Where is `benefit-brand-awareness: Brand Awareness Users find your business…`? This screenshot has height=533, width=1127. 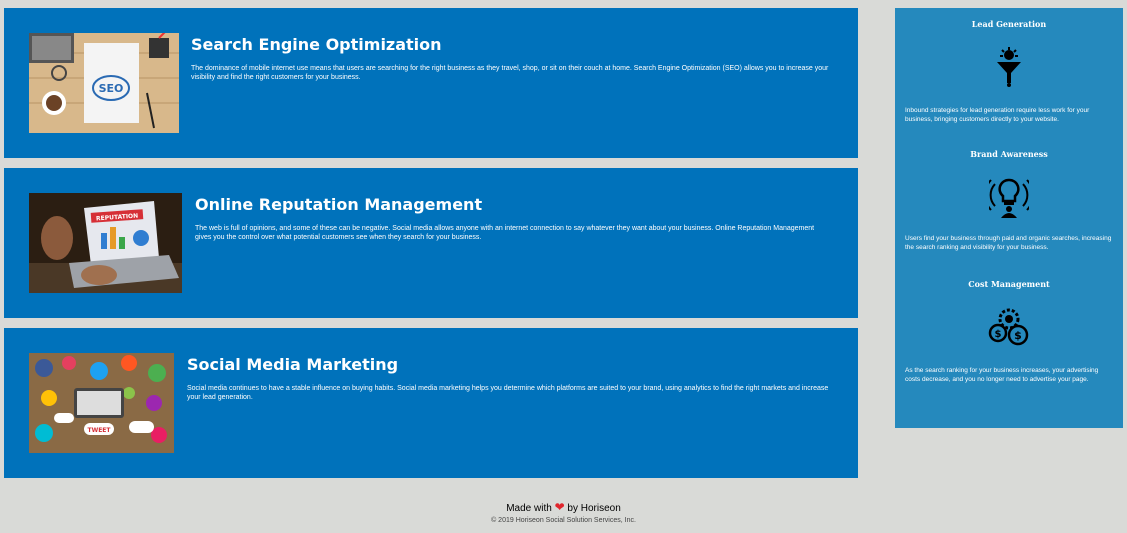 benefit-brand-awareness: Brand Awareness Users find your business… is located at coordinates (1009, 200).